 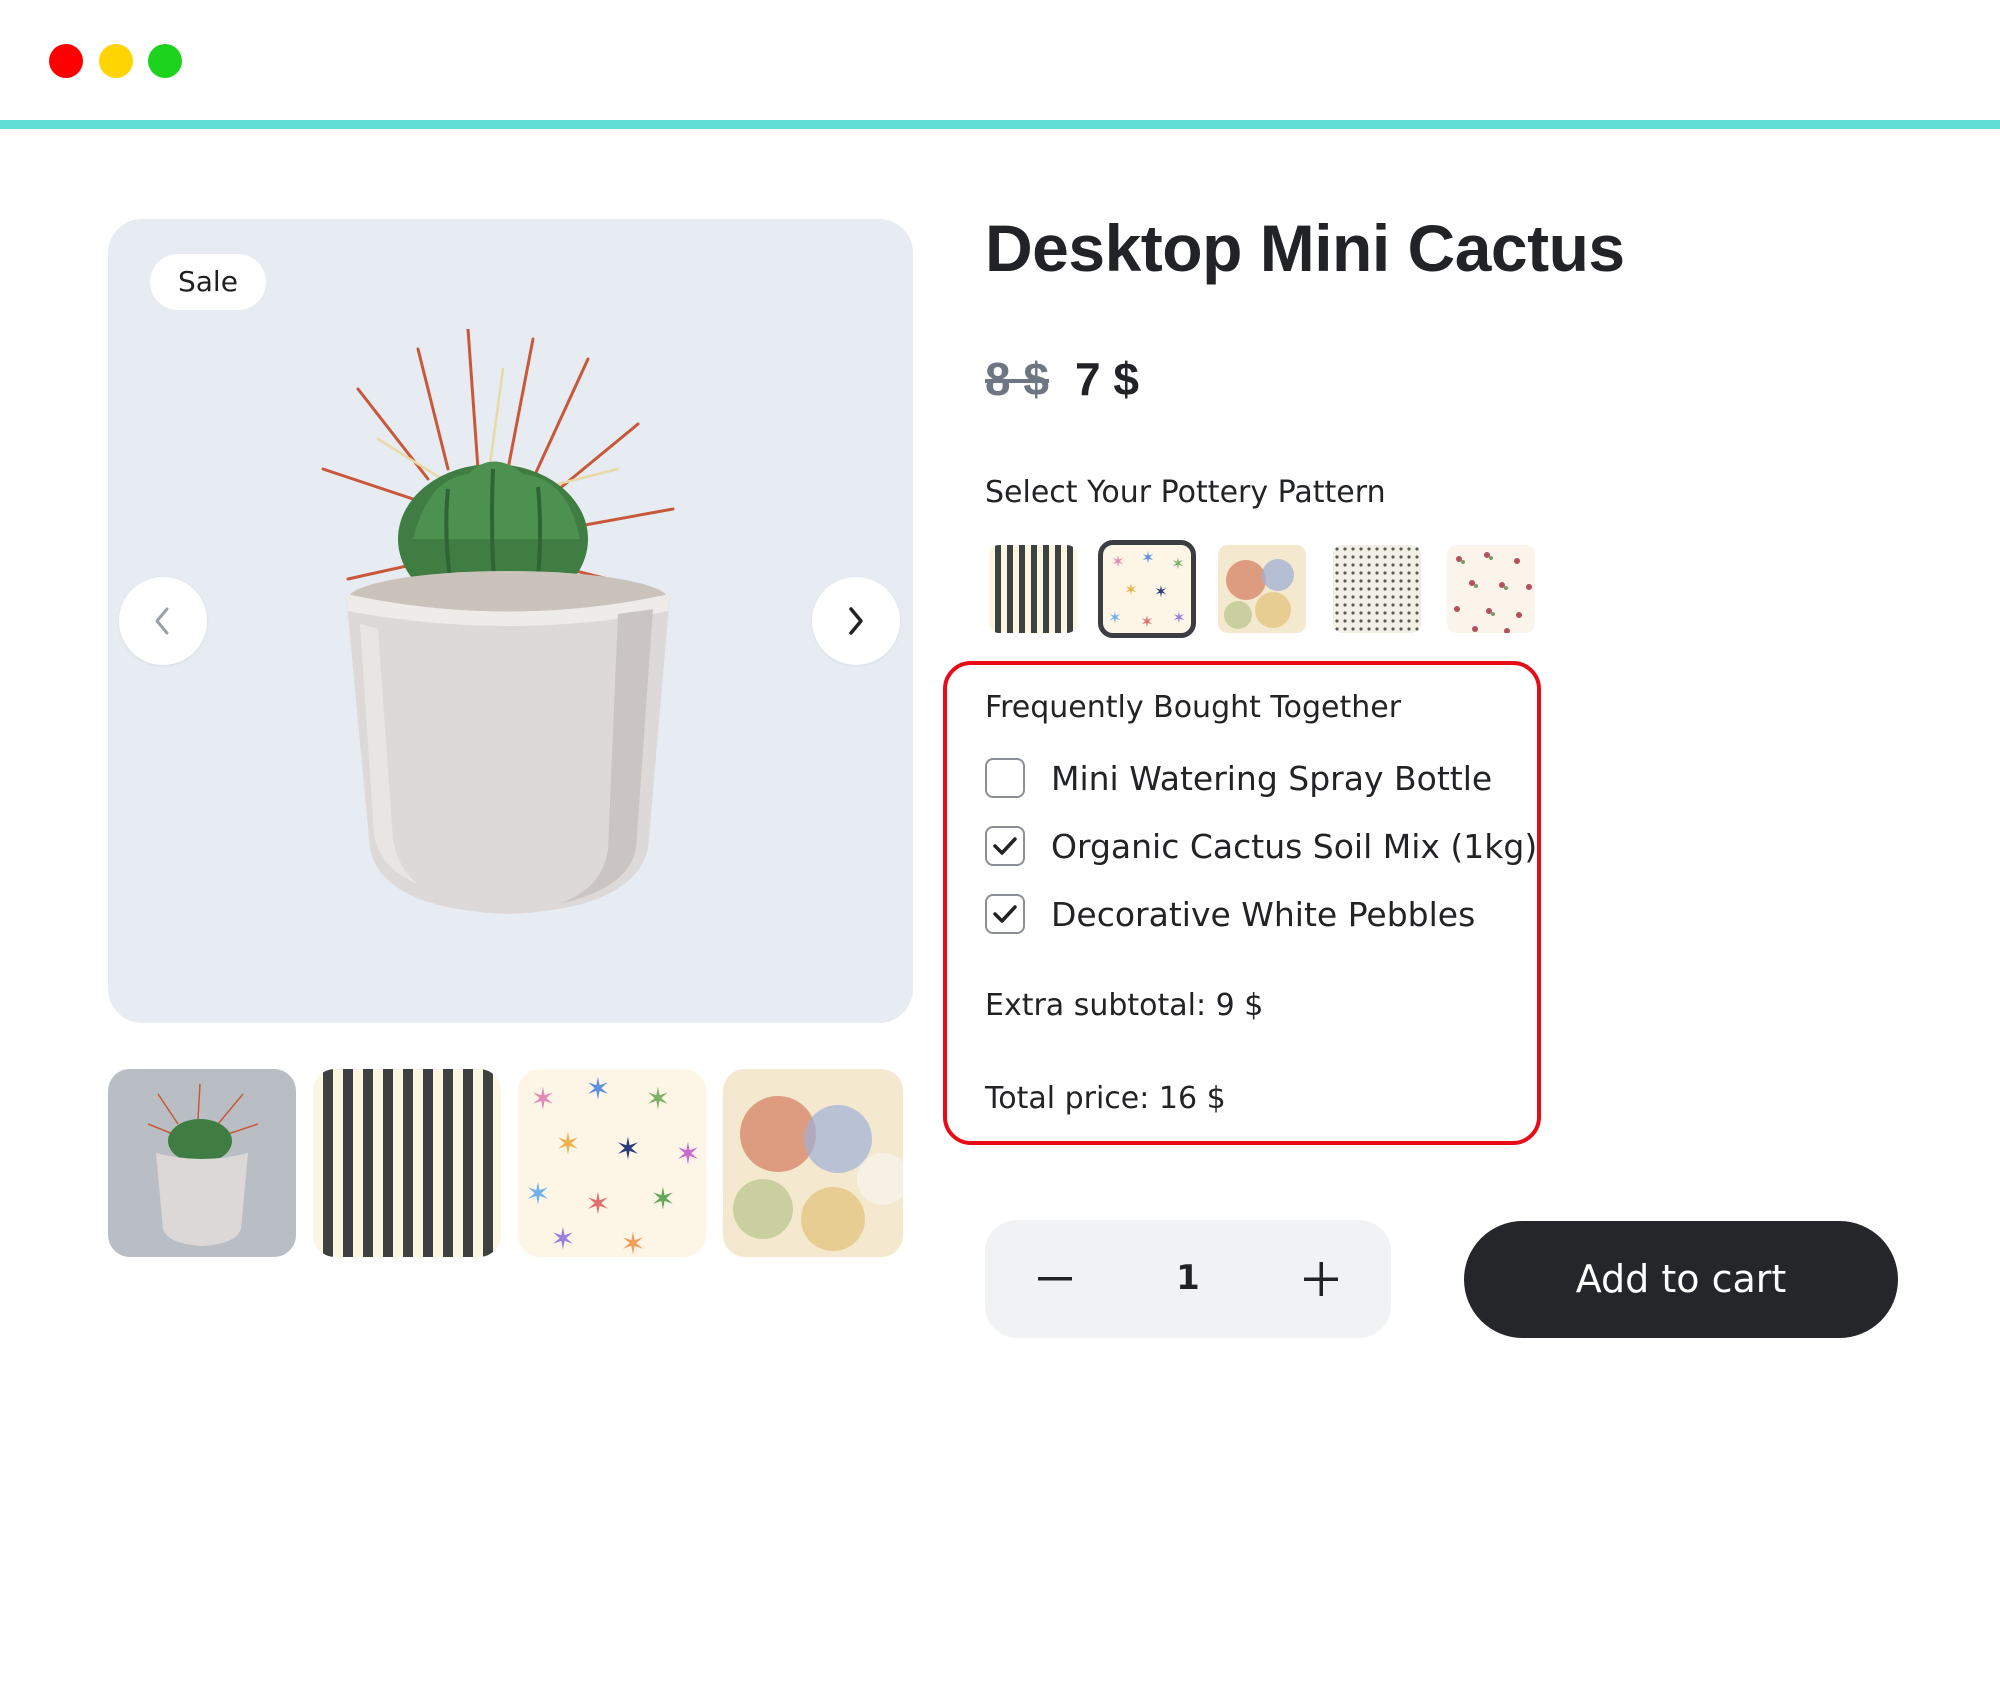 What do you see at coordinates (1263, 914) in the screenshot?
I see `fbt-label: Decorative White Pebbles` at bounding box center [1263, 914].